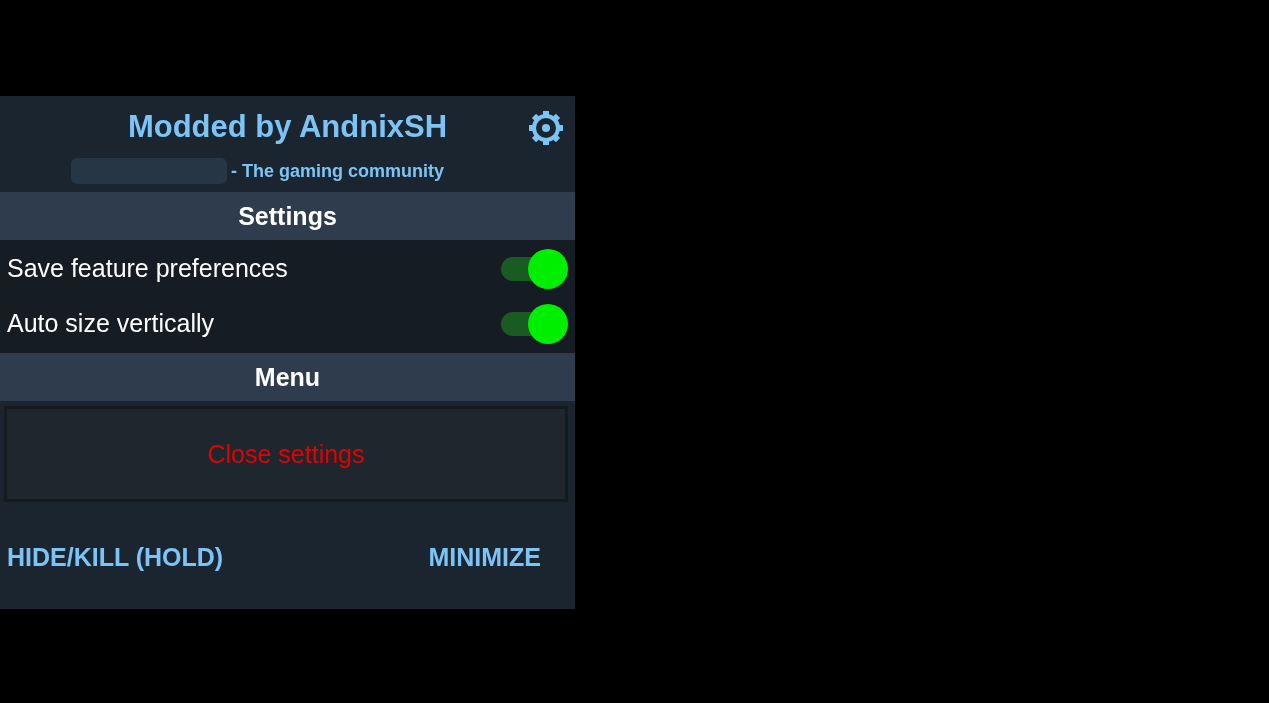 The width and height of the screenshot is (1269, 703). I want to click on footer-button: HIDE/KILL (HOLD), so click(115, 557).